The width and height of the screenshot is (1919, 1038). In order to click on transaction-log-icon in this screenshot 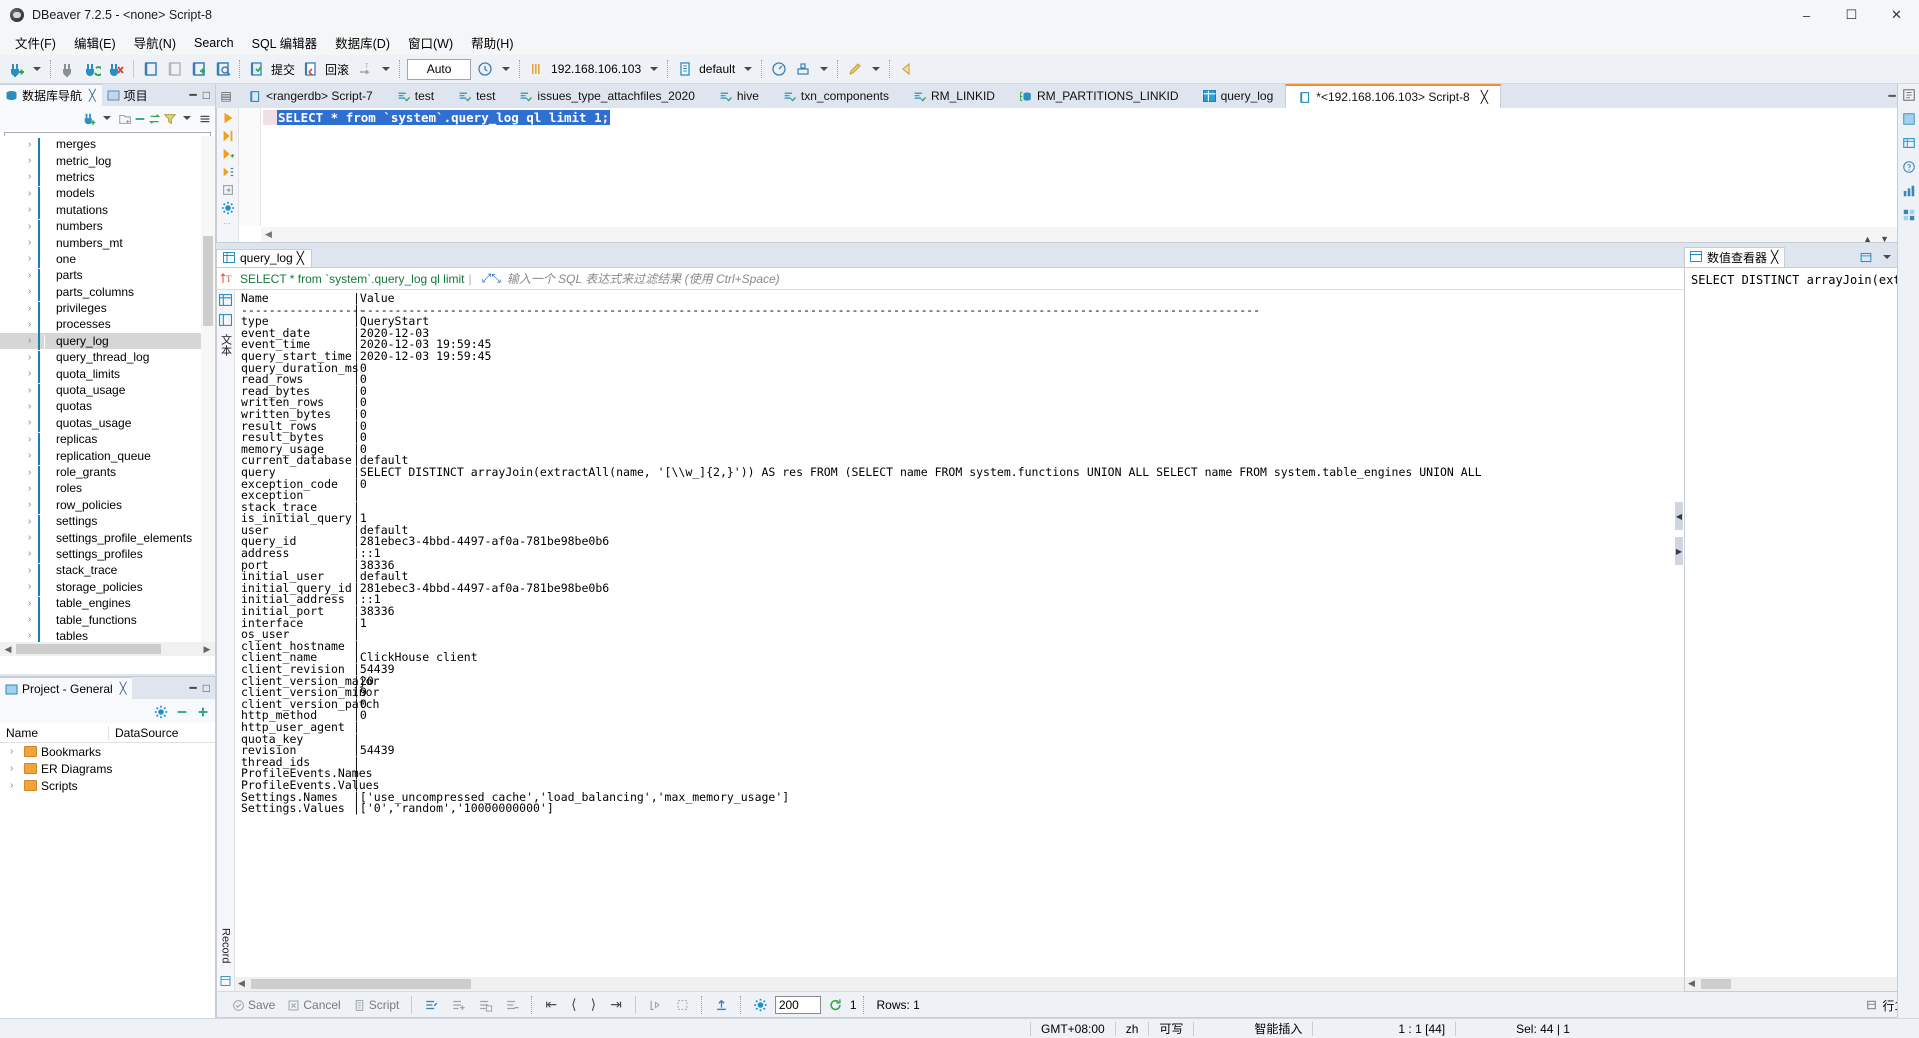, I will do `click(485, 69)`.